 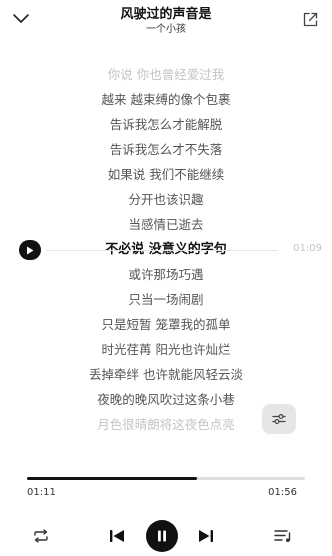 I want to click on lyric-line: 分开也该识趣, so click(x=166, y=199).